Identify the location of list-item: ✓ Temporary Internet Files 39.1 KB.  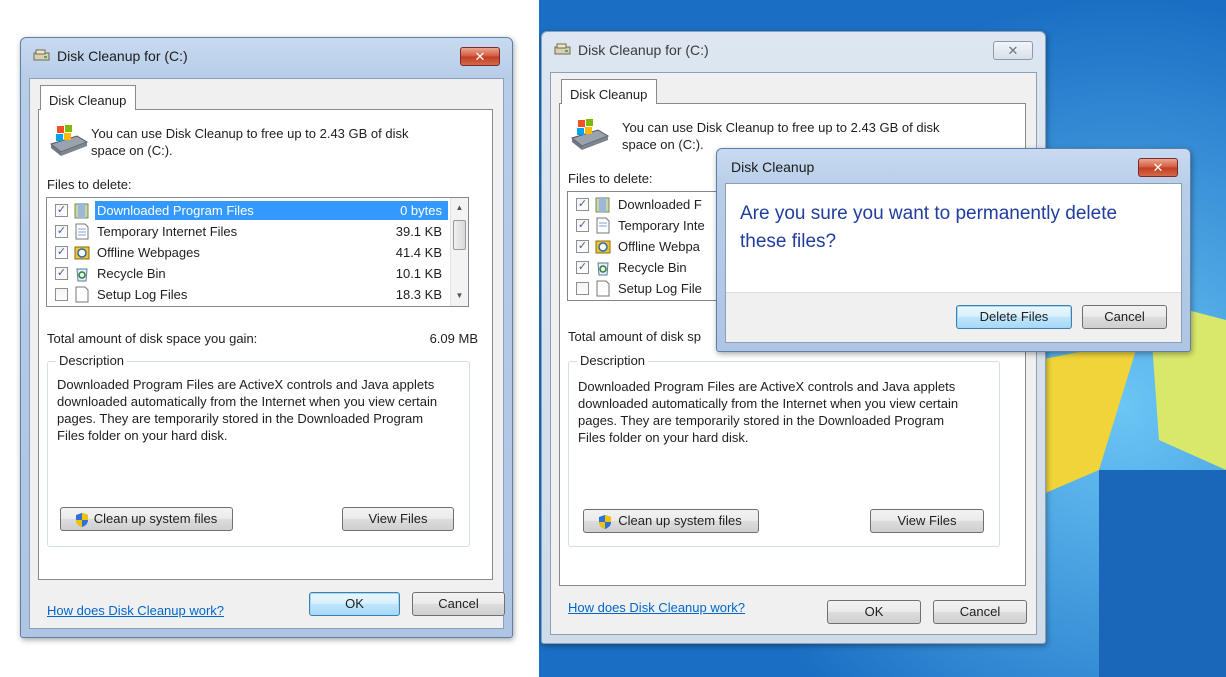
(248, 231).